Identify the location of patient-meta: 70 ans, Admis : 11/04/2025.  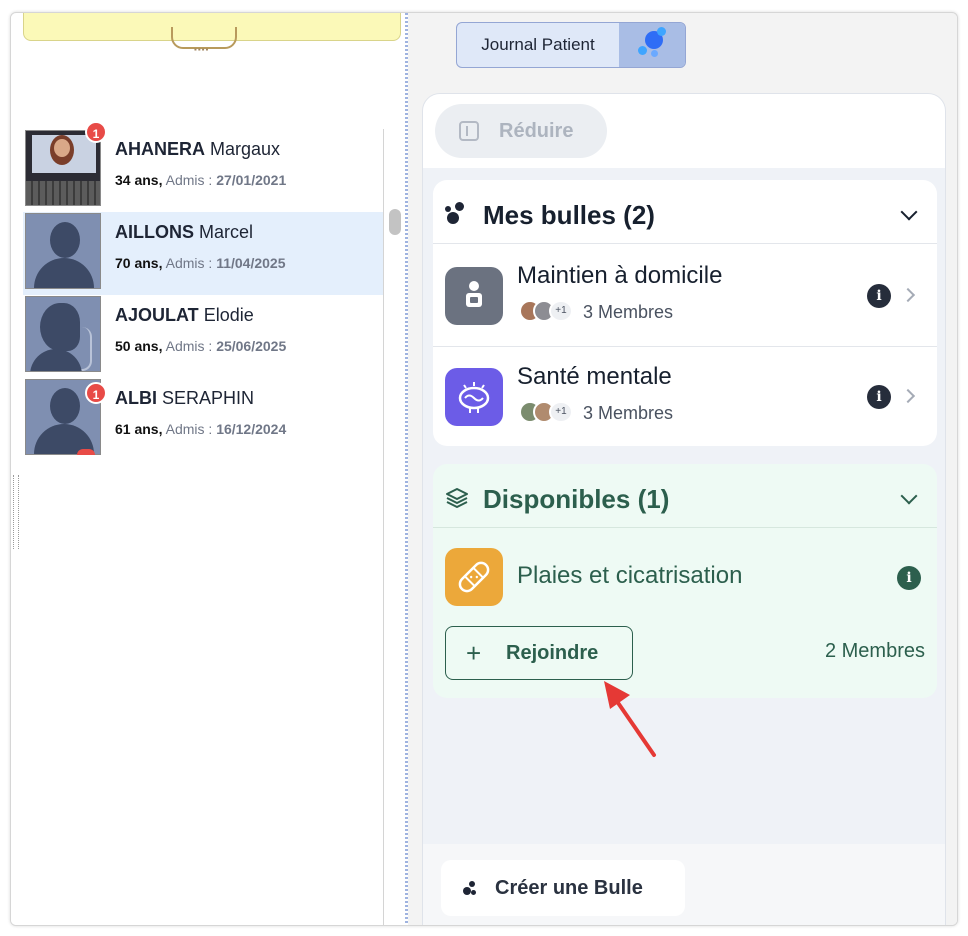
(200, 263).